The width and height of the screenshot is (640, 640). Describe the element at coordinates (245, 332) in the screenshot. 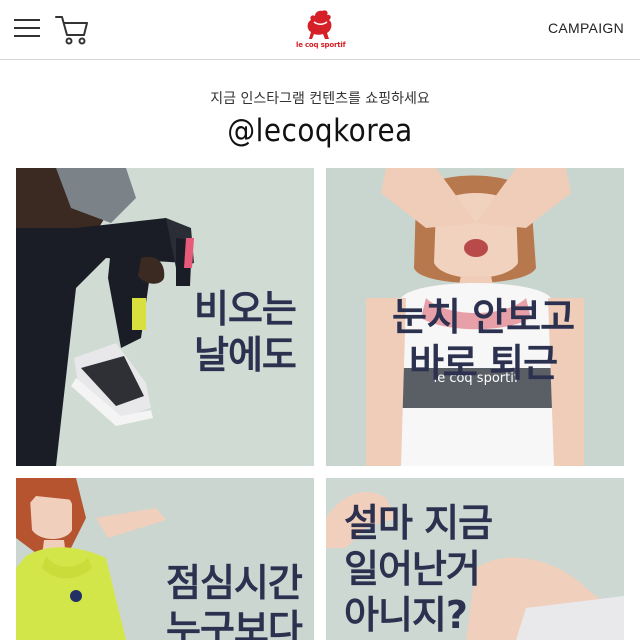

I see `tile-caption: 비오는 날에도` at that location.